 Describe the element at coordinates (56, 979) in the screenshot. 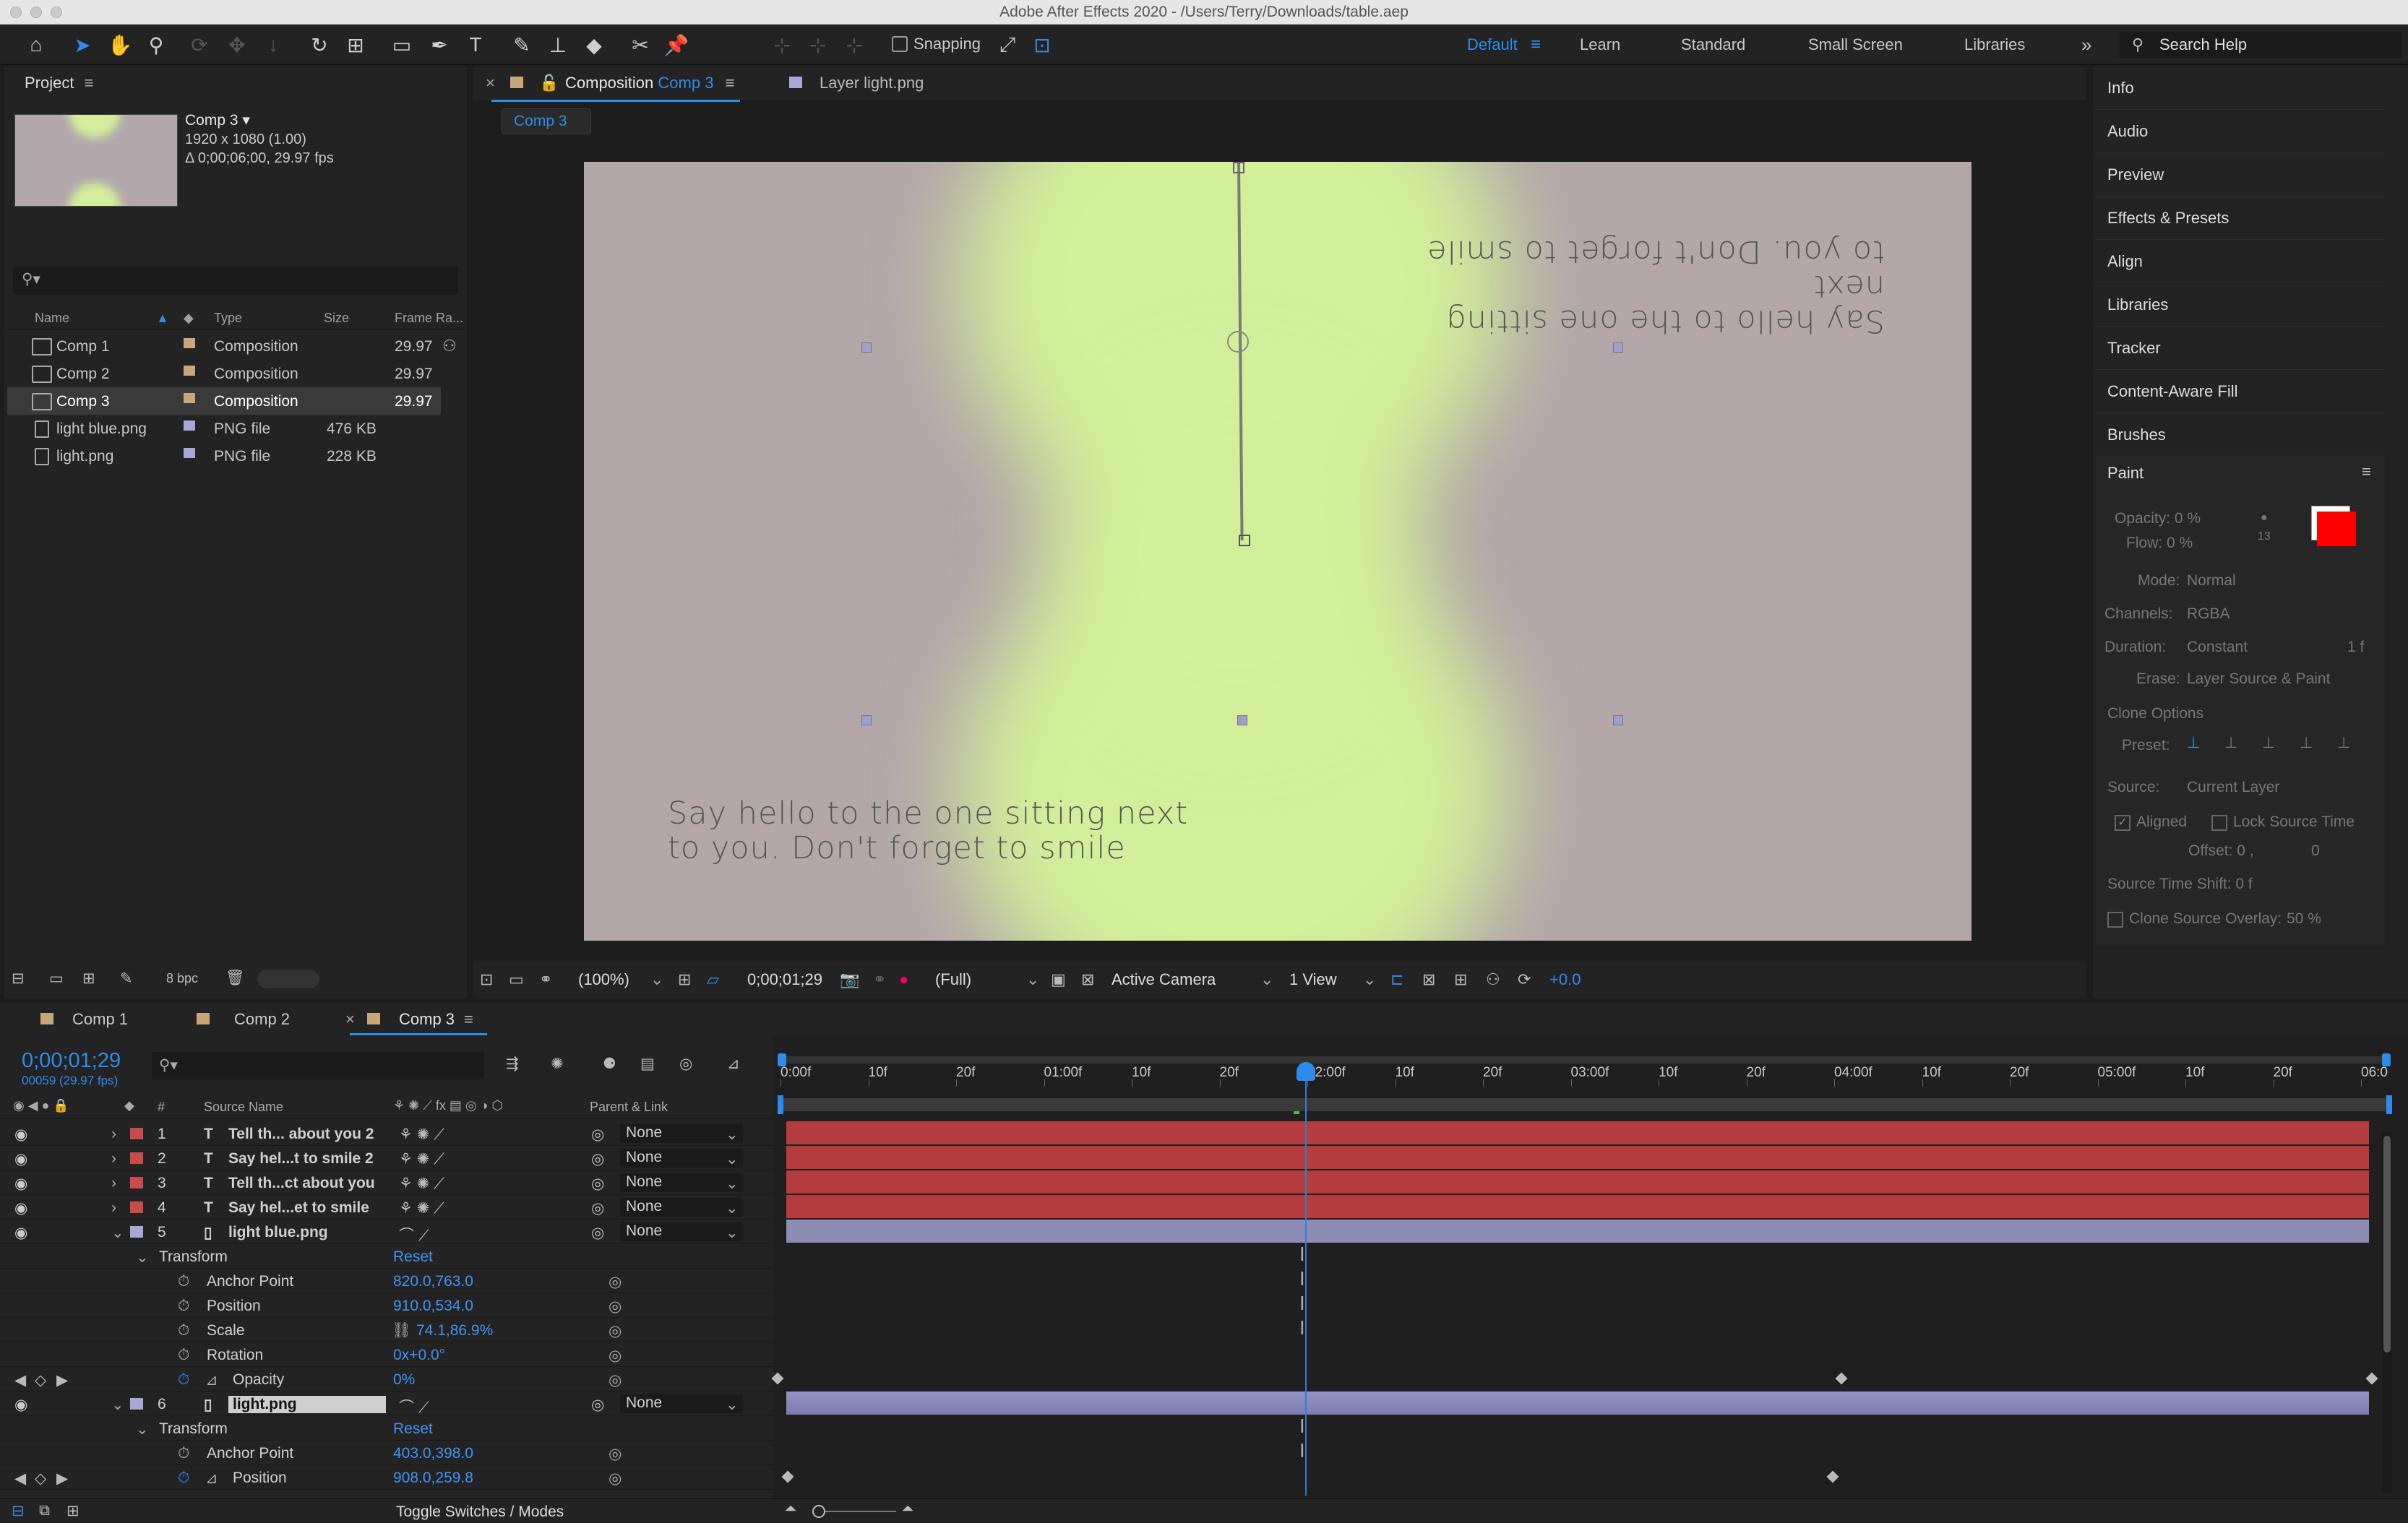

I see `new-folder-icon: ▭` at that location.